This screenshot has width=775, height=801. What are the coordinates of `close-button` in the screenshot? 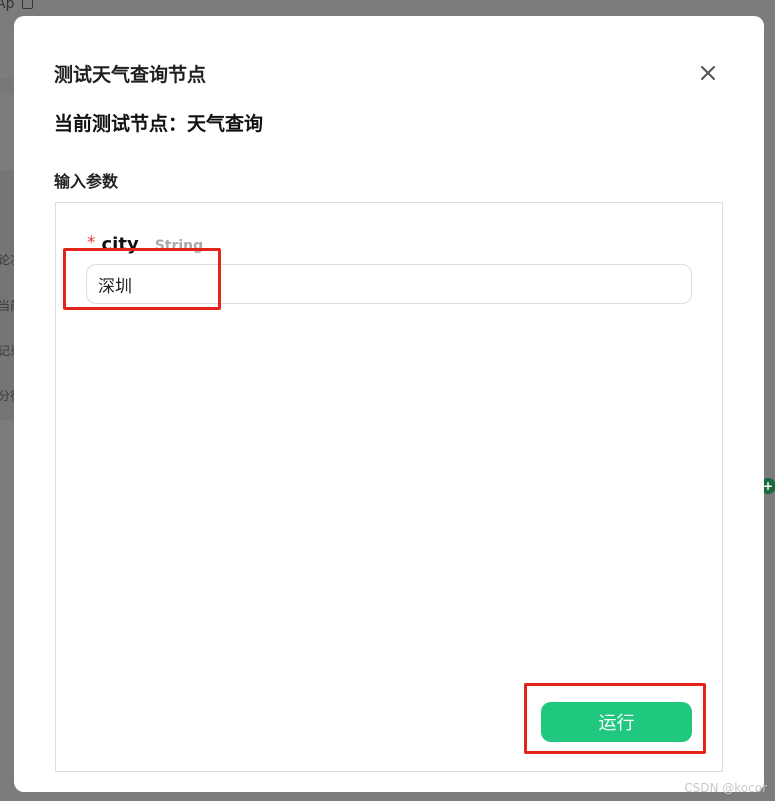 It's located at (708, 73).